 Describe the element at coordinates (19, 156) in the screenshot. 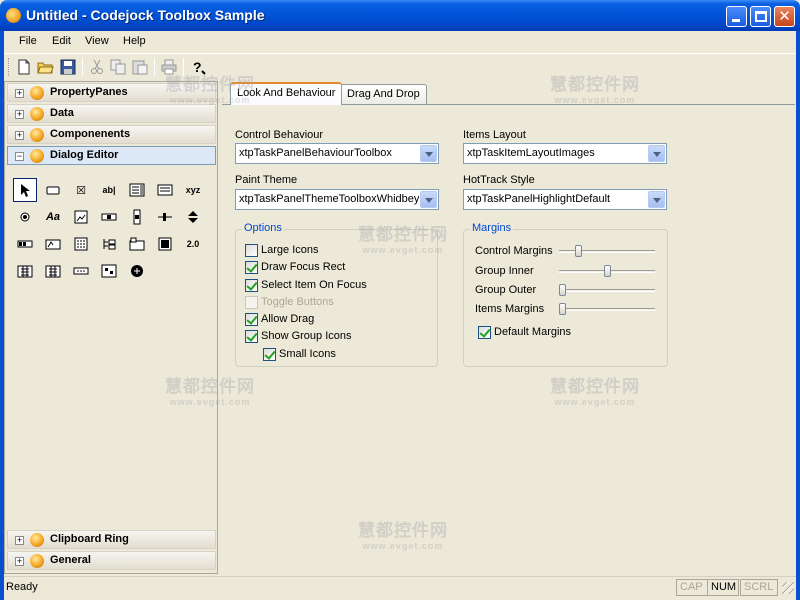

I see `collapse-icon: −` at that location.